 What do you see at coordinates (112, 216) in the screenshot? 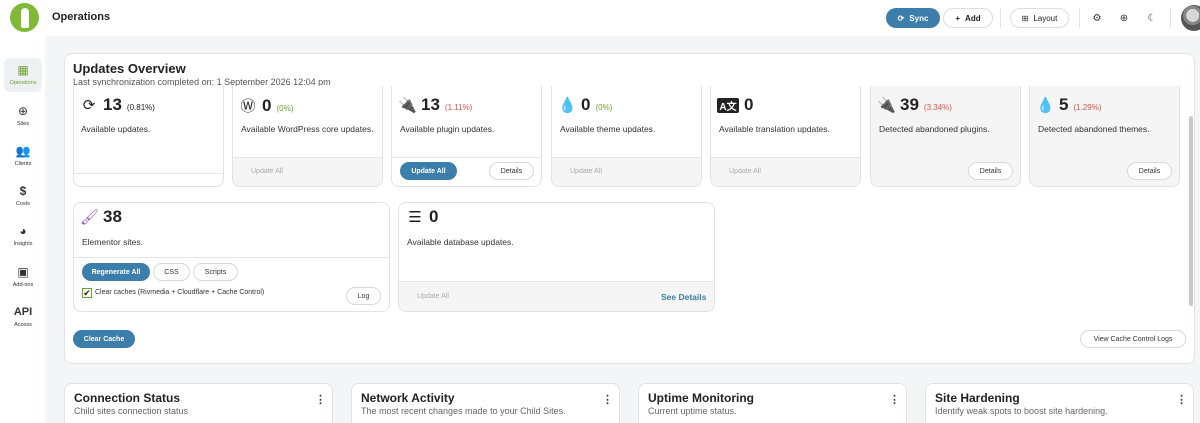
I see `stat-count: 38` at bounding box center [112, 216].